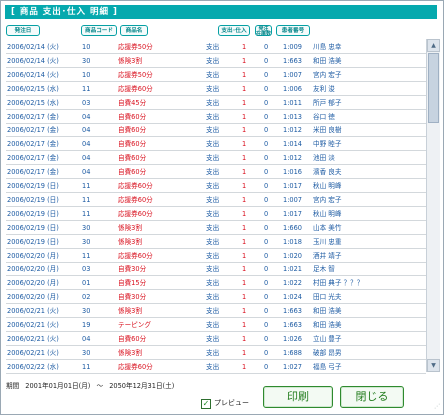  I want to click on table-row: 2006/02/20 (月) 02 自費30分 支出 1 0 1:024 田口 光夫, so click(216, 297).